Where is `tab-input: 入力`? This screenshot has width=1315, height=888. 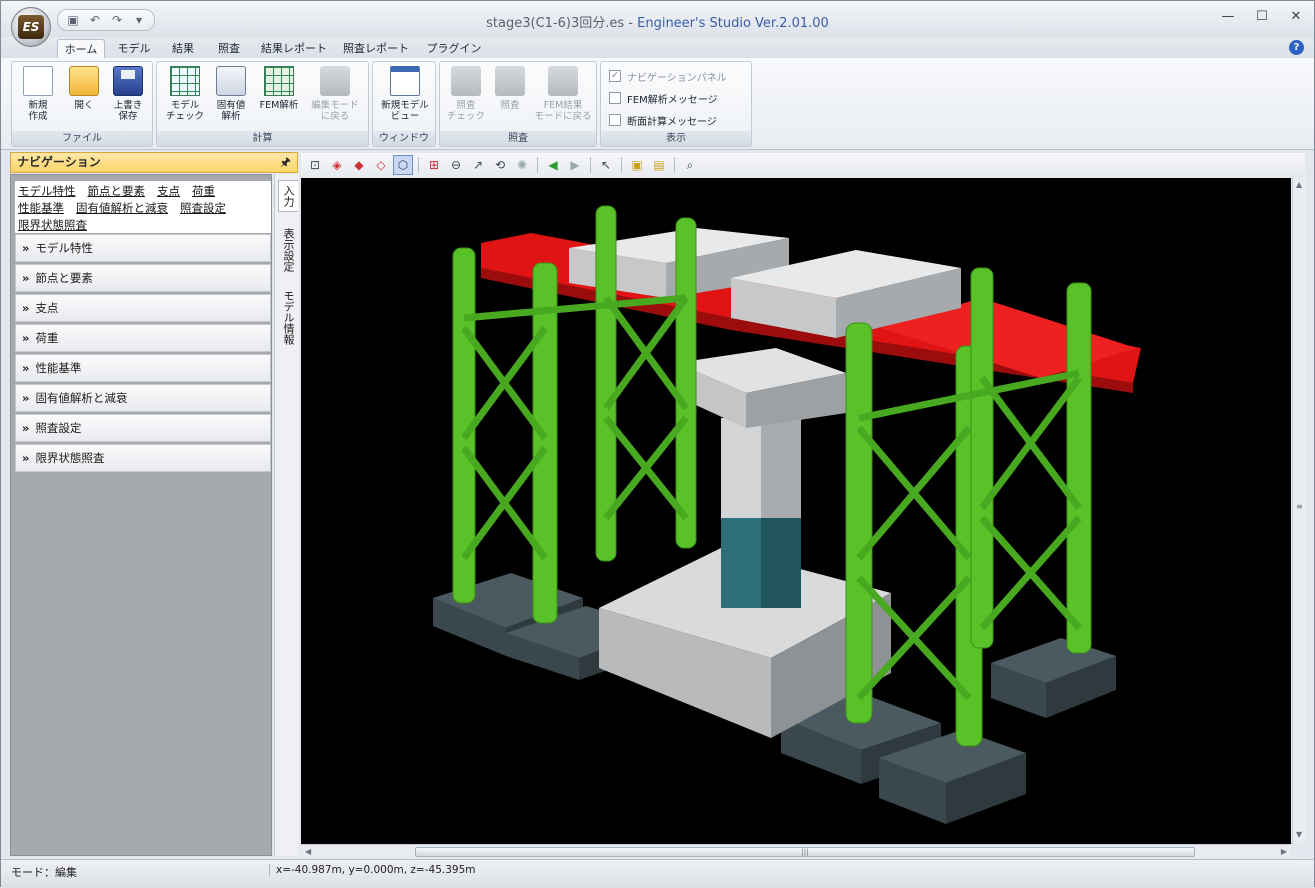 tab-input: 入力 is located at coordinates (288, 196).